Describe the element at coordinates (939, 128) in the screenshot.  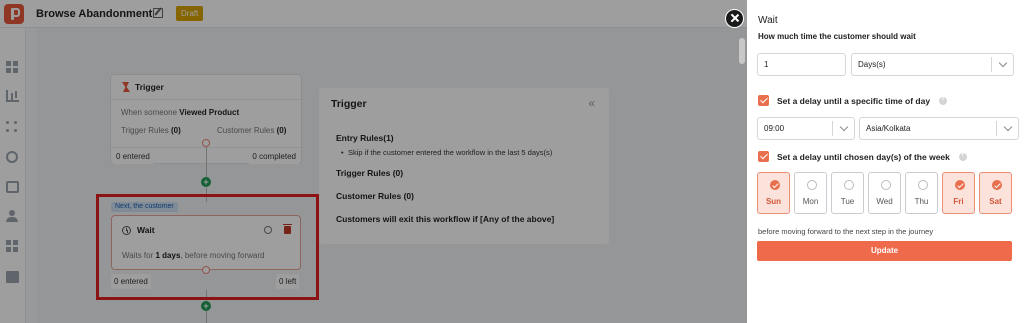
I see `timezone-select: Asia/Kolkata` at that location.